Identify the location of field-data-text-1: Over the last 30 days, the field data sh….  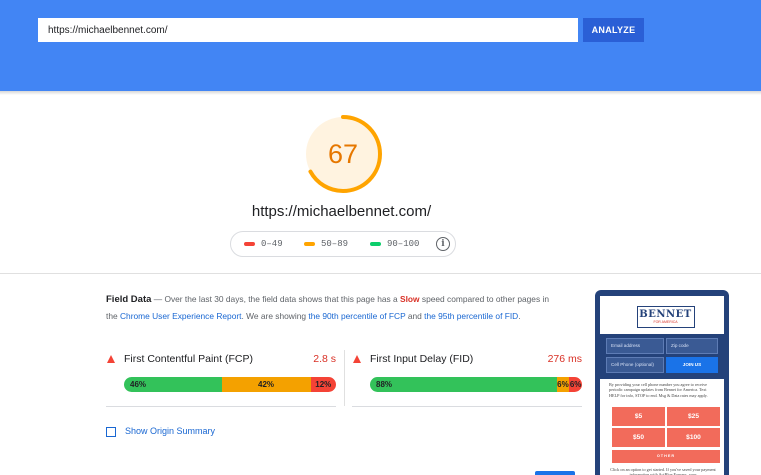
(282, 299).